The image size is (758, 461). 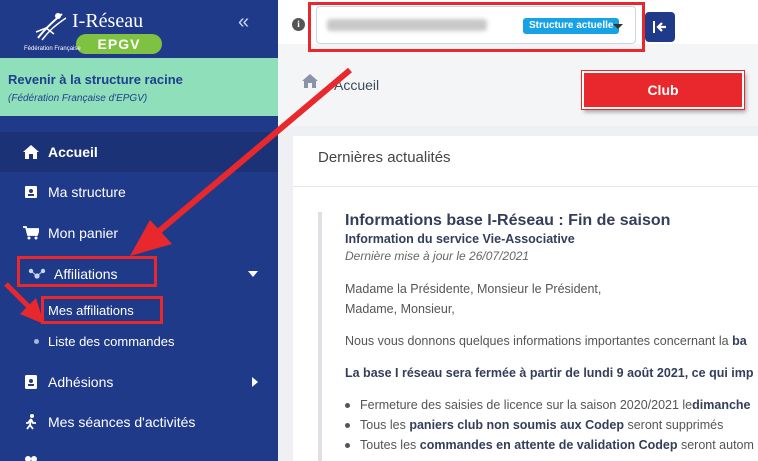 I want to click on sidebar-item-seances: Mes séances d'activités, so click(x=139, y=422).